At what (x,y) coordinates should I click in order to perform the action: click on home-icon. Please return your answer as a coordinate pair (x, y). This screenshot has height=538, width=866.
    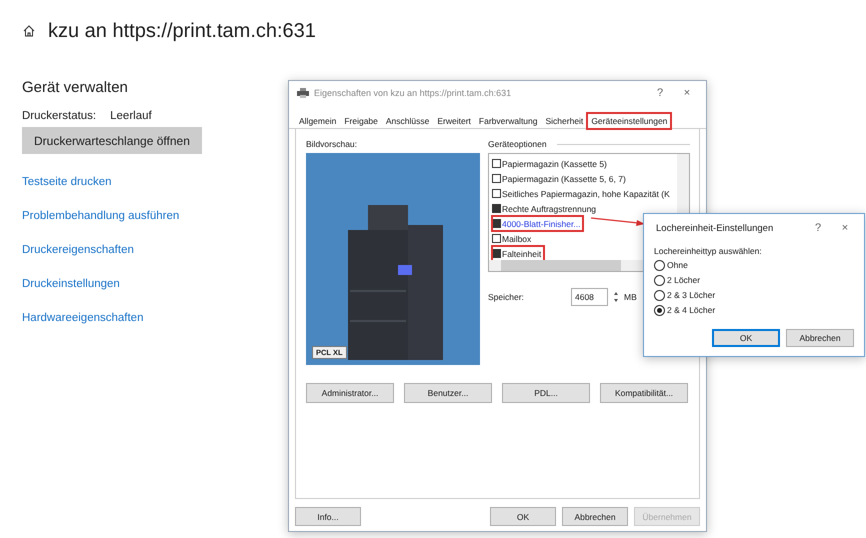
    Looking at the image, I should click on (29, 31).